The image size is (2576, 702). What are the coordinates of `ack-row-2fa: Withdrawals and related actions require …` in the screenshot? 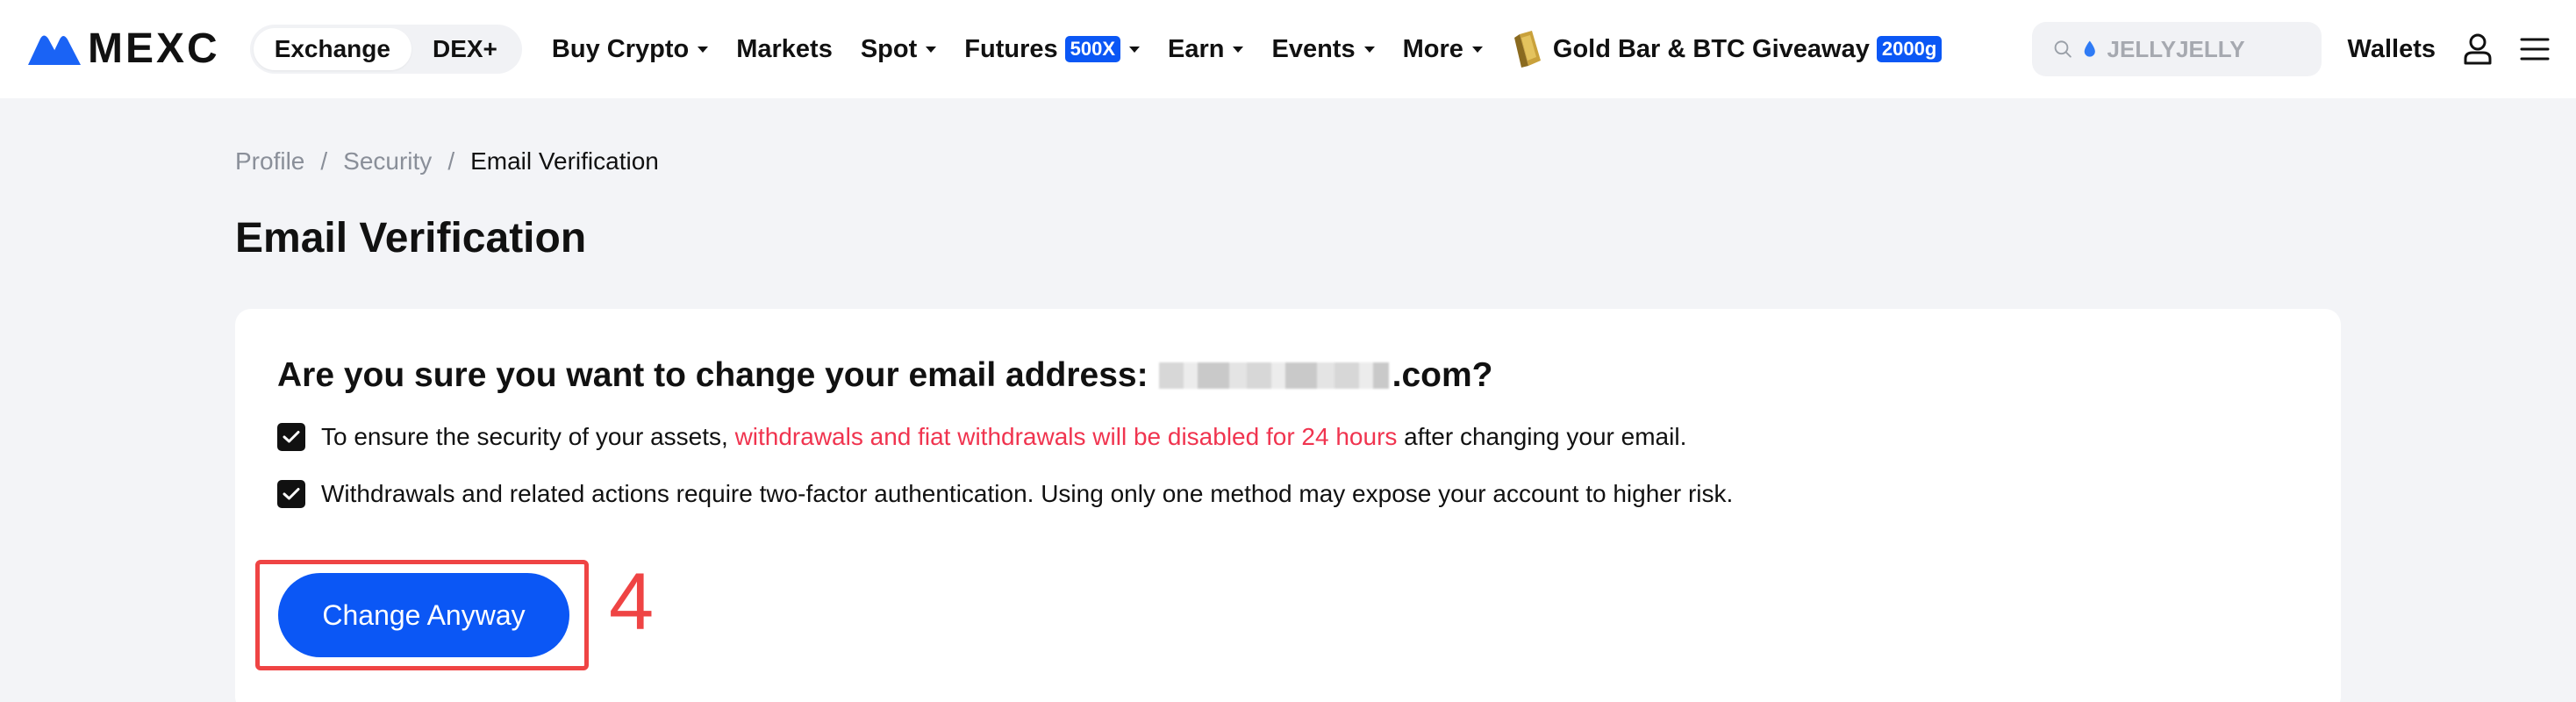 It's located at (1005, 494).